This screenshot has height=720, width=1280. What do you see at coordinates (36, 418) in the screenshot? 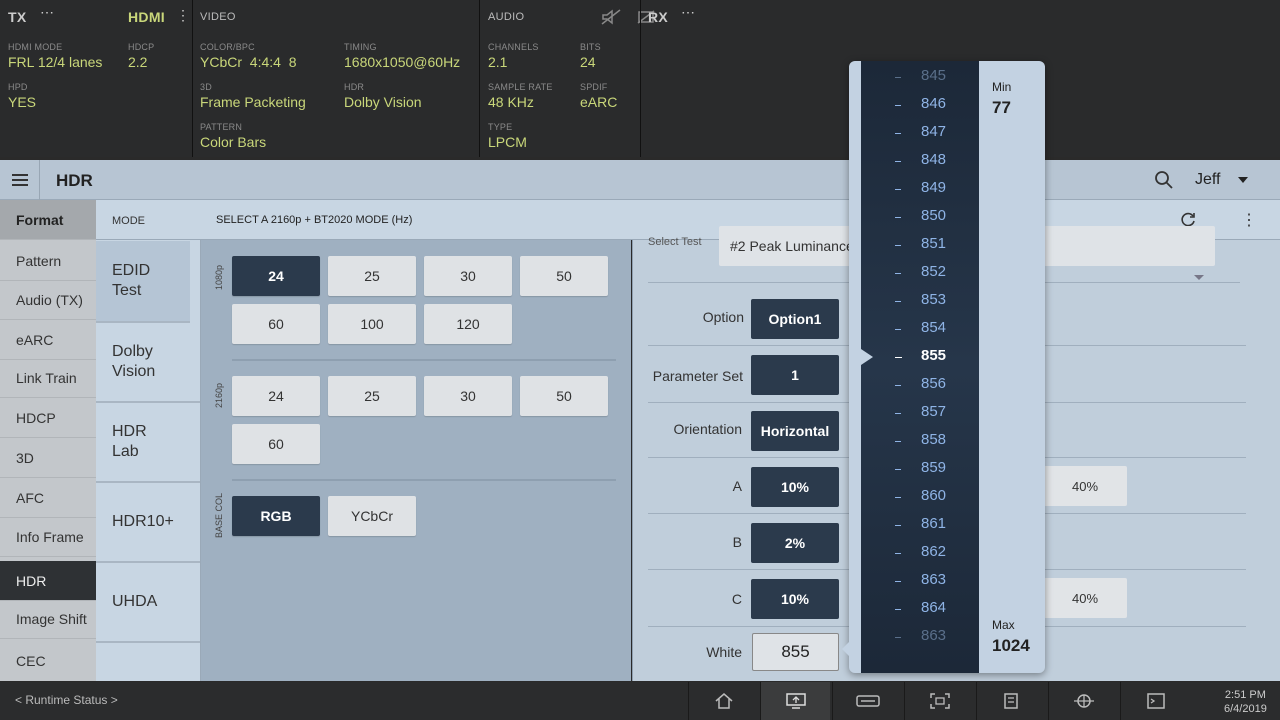
I see `nav-label: HDCP` at bounding box center [36, 418].